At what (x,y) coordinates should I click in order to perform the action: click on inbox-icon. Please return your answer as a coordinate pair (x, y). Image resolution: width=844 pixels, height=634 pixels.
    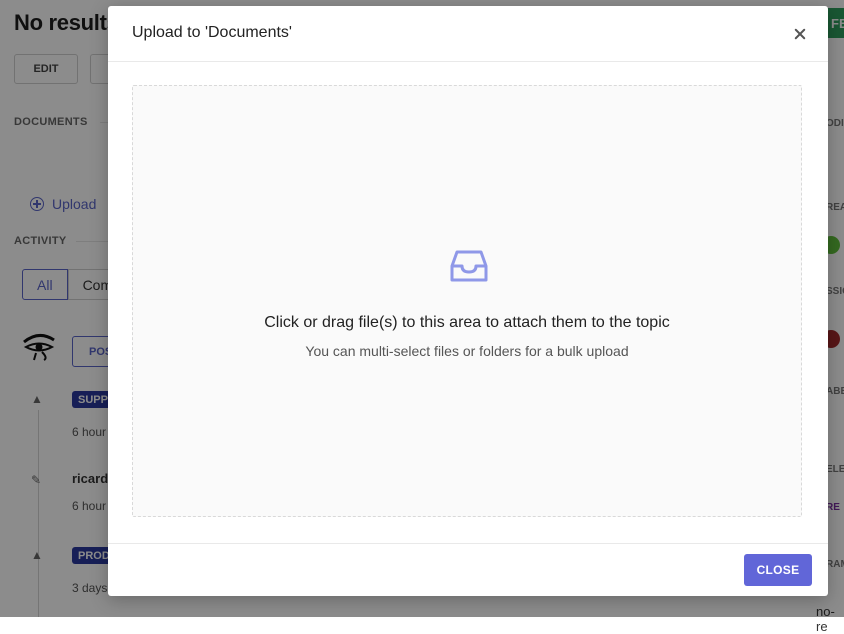
    Looking at the image, I should click on (469, 266).